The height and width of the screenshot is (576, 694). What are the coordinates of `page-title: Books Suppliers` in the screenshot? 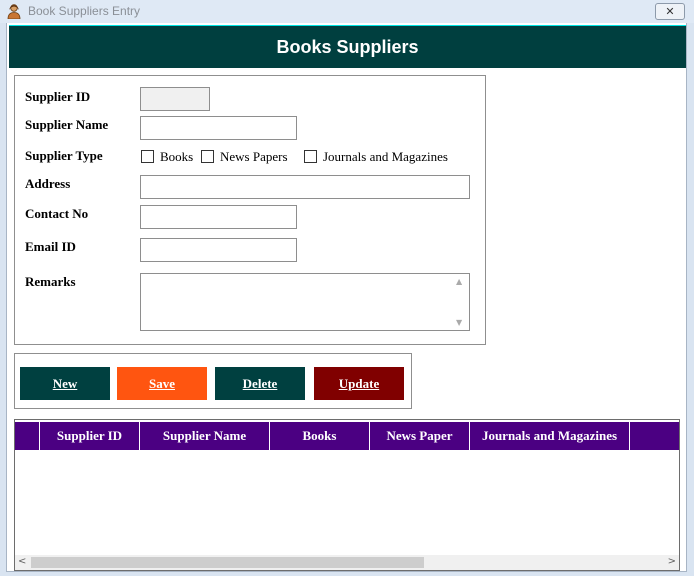 It's located at (347, 46).